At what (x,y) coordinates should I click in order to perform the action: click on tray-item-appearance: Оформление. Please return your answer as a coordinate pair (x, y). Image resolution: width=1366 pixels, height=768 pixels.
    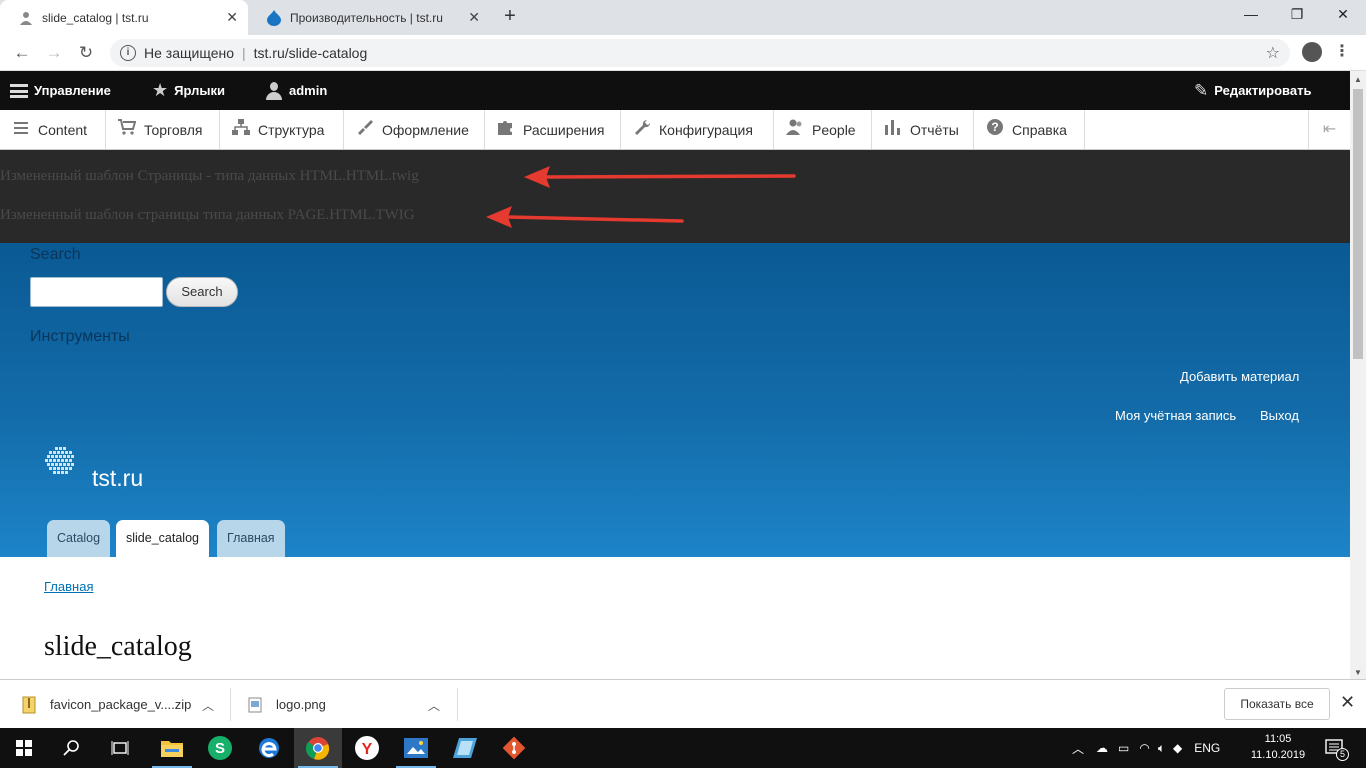
    Looking at the image, I should click on (414, 129).